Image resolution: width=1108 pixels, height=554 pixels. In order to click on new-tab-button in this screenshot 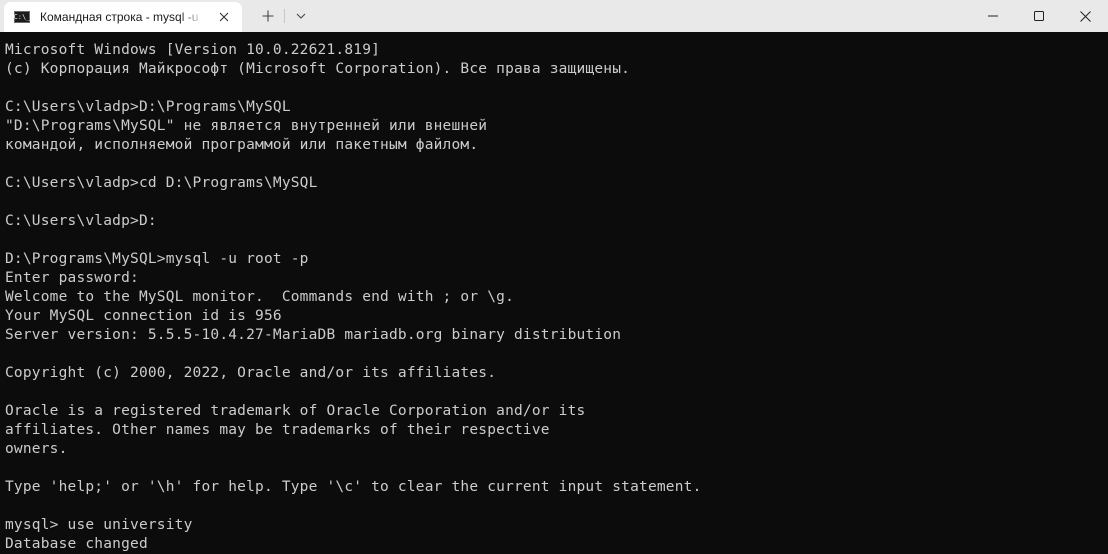, I will do `click(268, 16)`.